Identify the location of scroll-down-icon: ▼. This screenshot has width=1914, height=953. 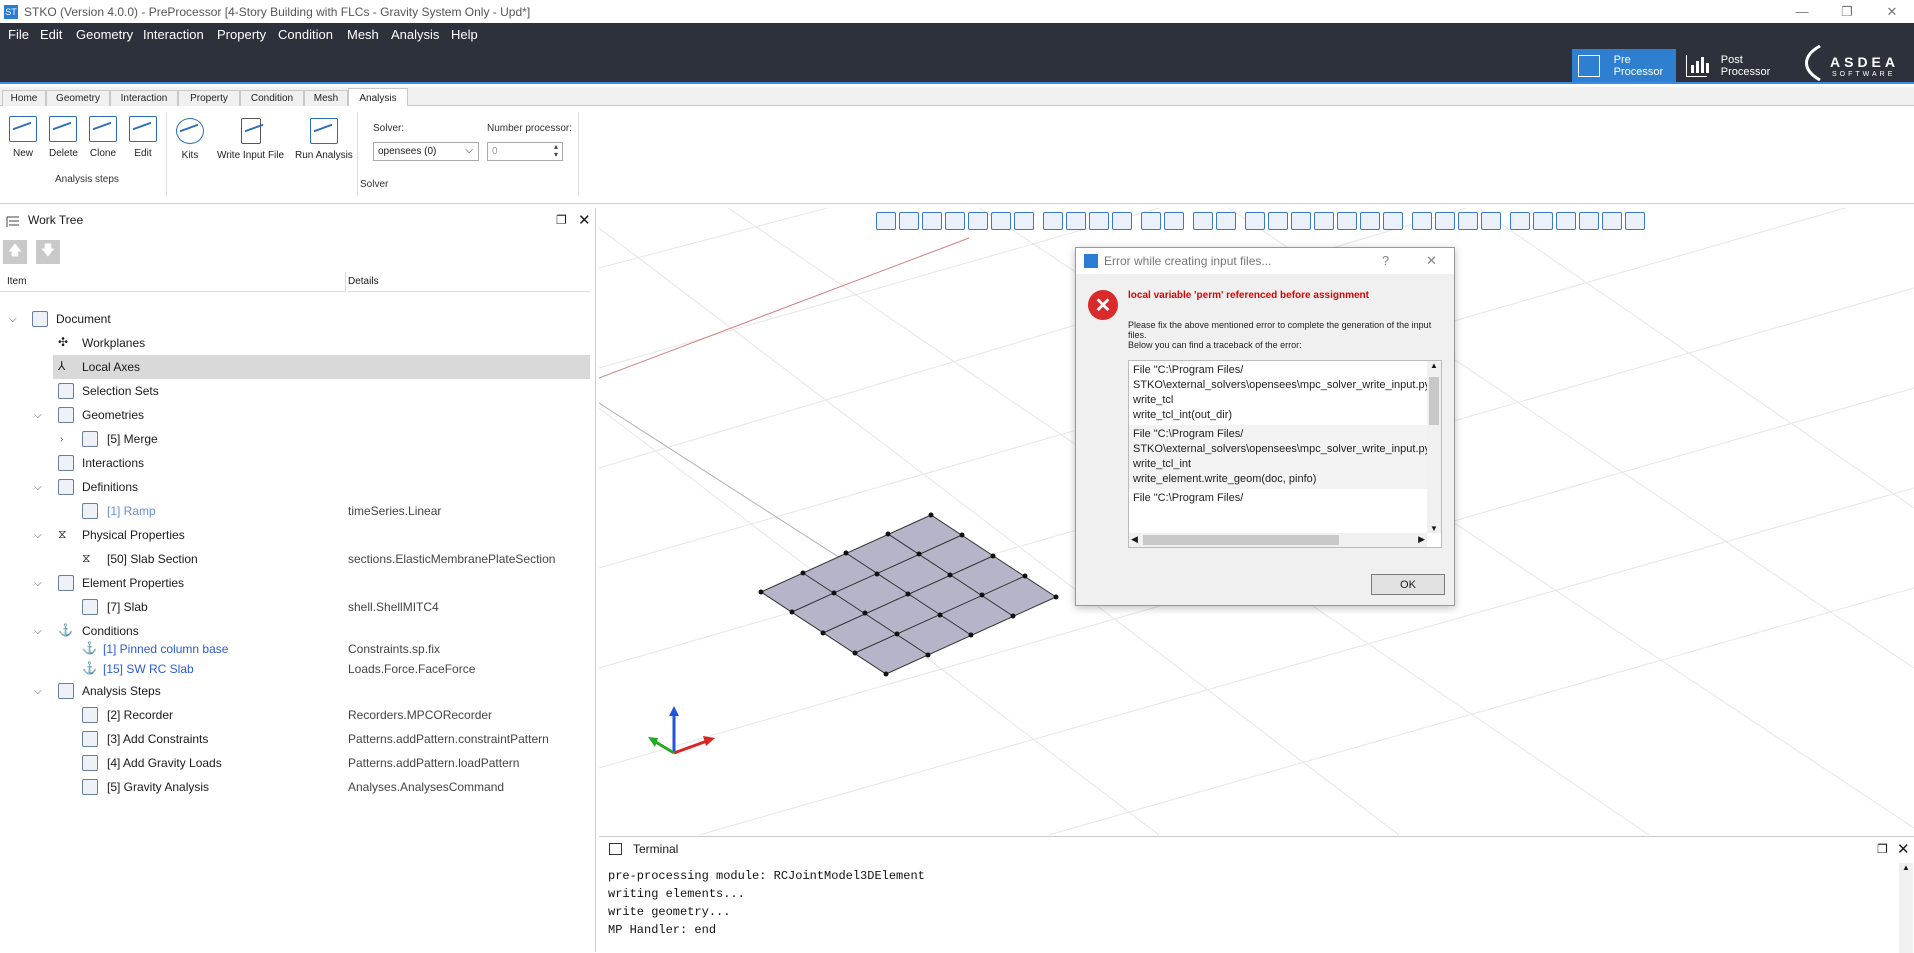
(1434, 528).